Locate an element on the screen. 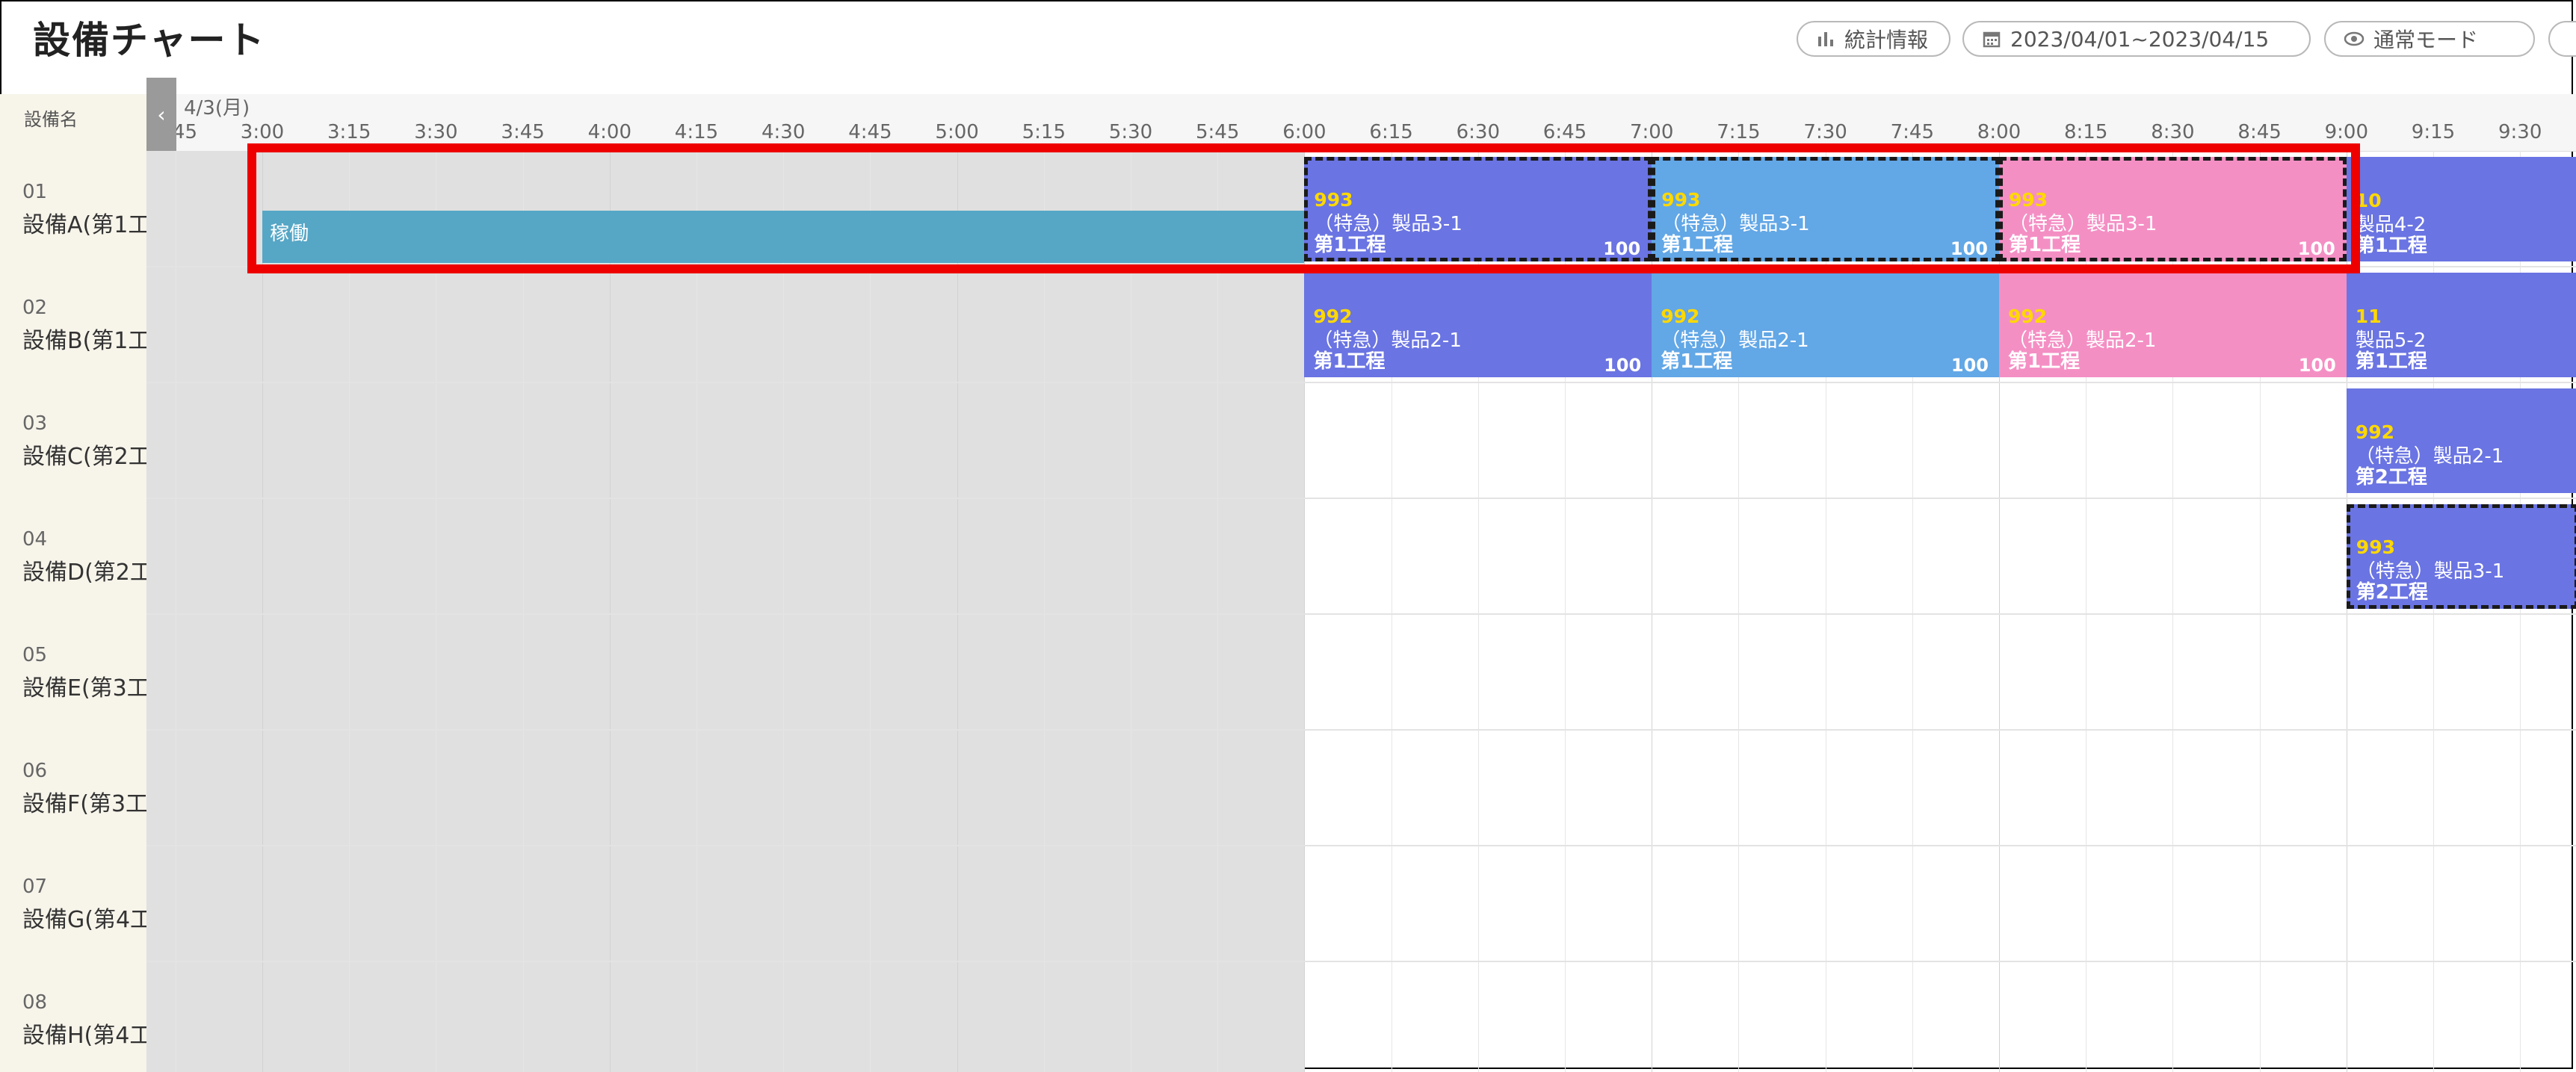 Image resolution: width=2576 pixels, height=1072 pixels. equipment-code: 02 is located at coordinates (35, 308).